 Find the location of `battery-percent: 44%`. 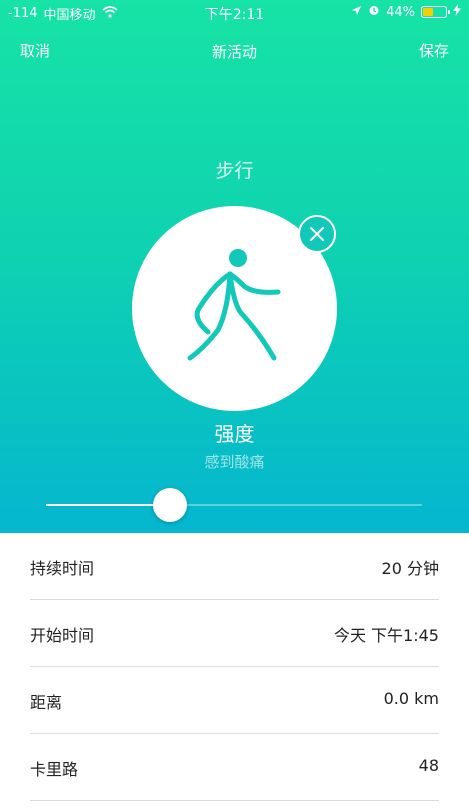

battery-percent: 44% is located at coordinates (400, 12).